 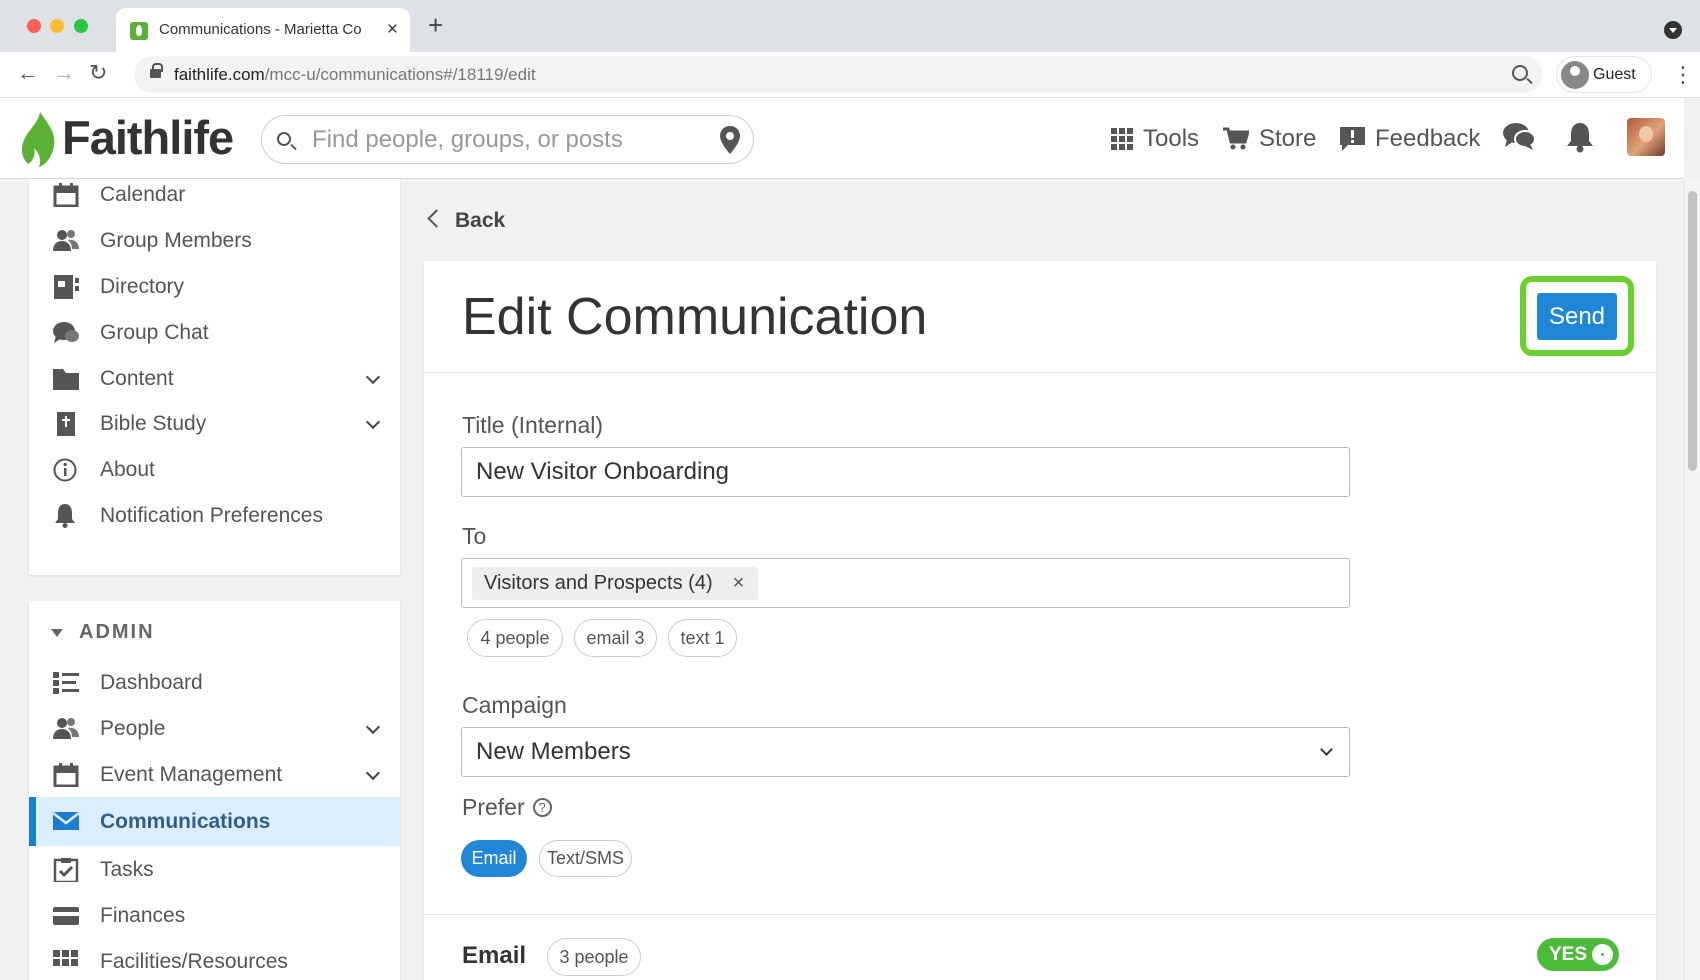 What do you see at coordinates (66, 287) in the screenshot?
I see `directory-icon` at bounding box center [66, 287].